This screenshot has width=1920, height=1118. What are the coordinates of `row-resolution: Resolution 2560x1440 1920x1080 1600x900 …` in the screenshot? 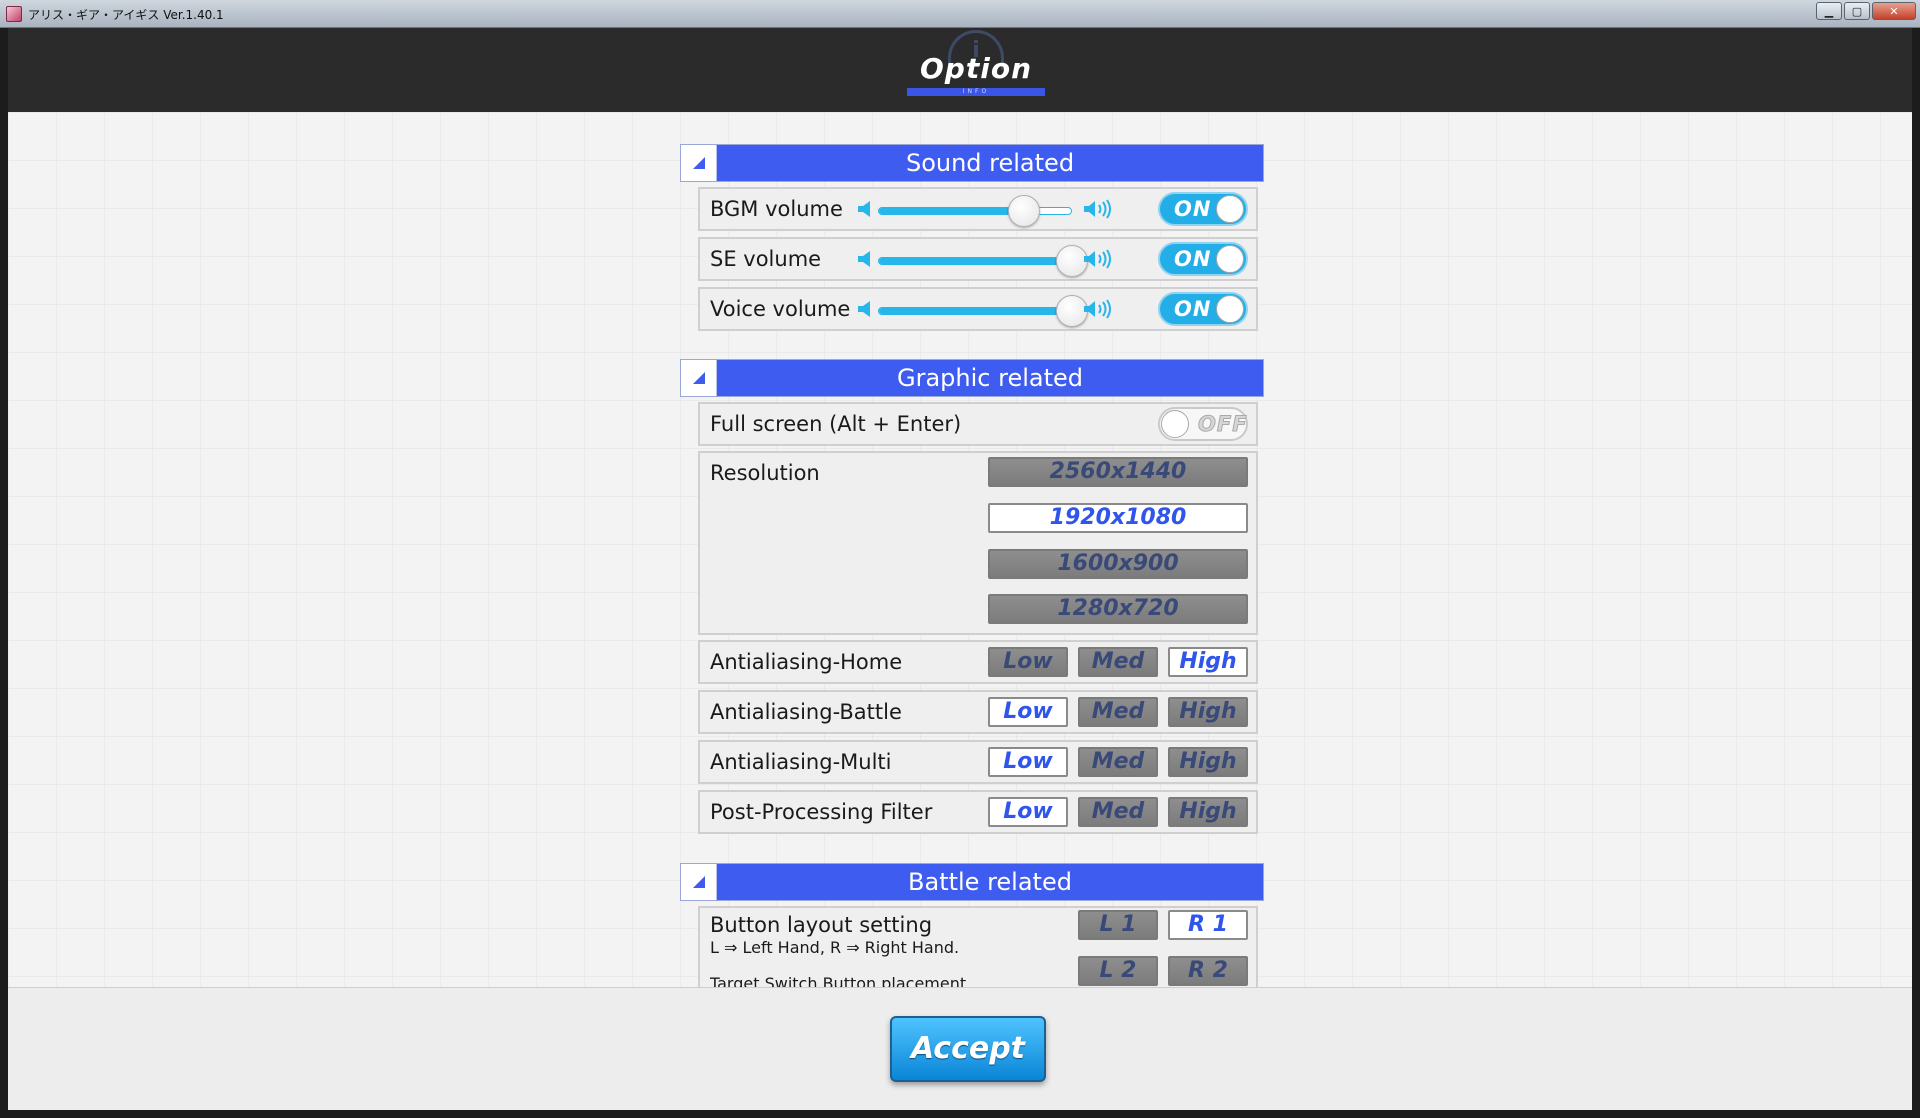 It's located at (978, 543).